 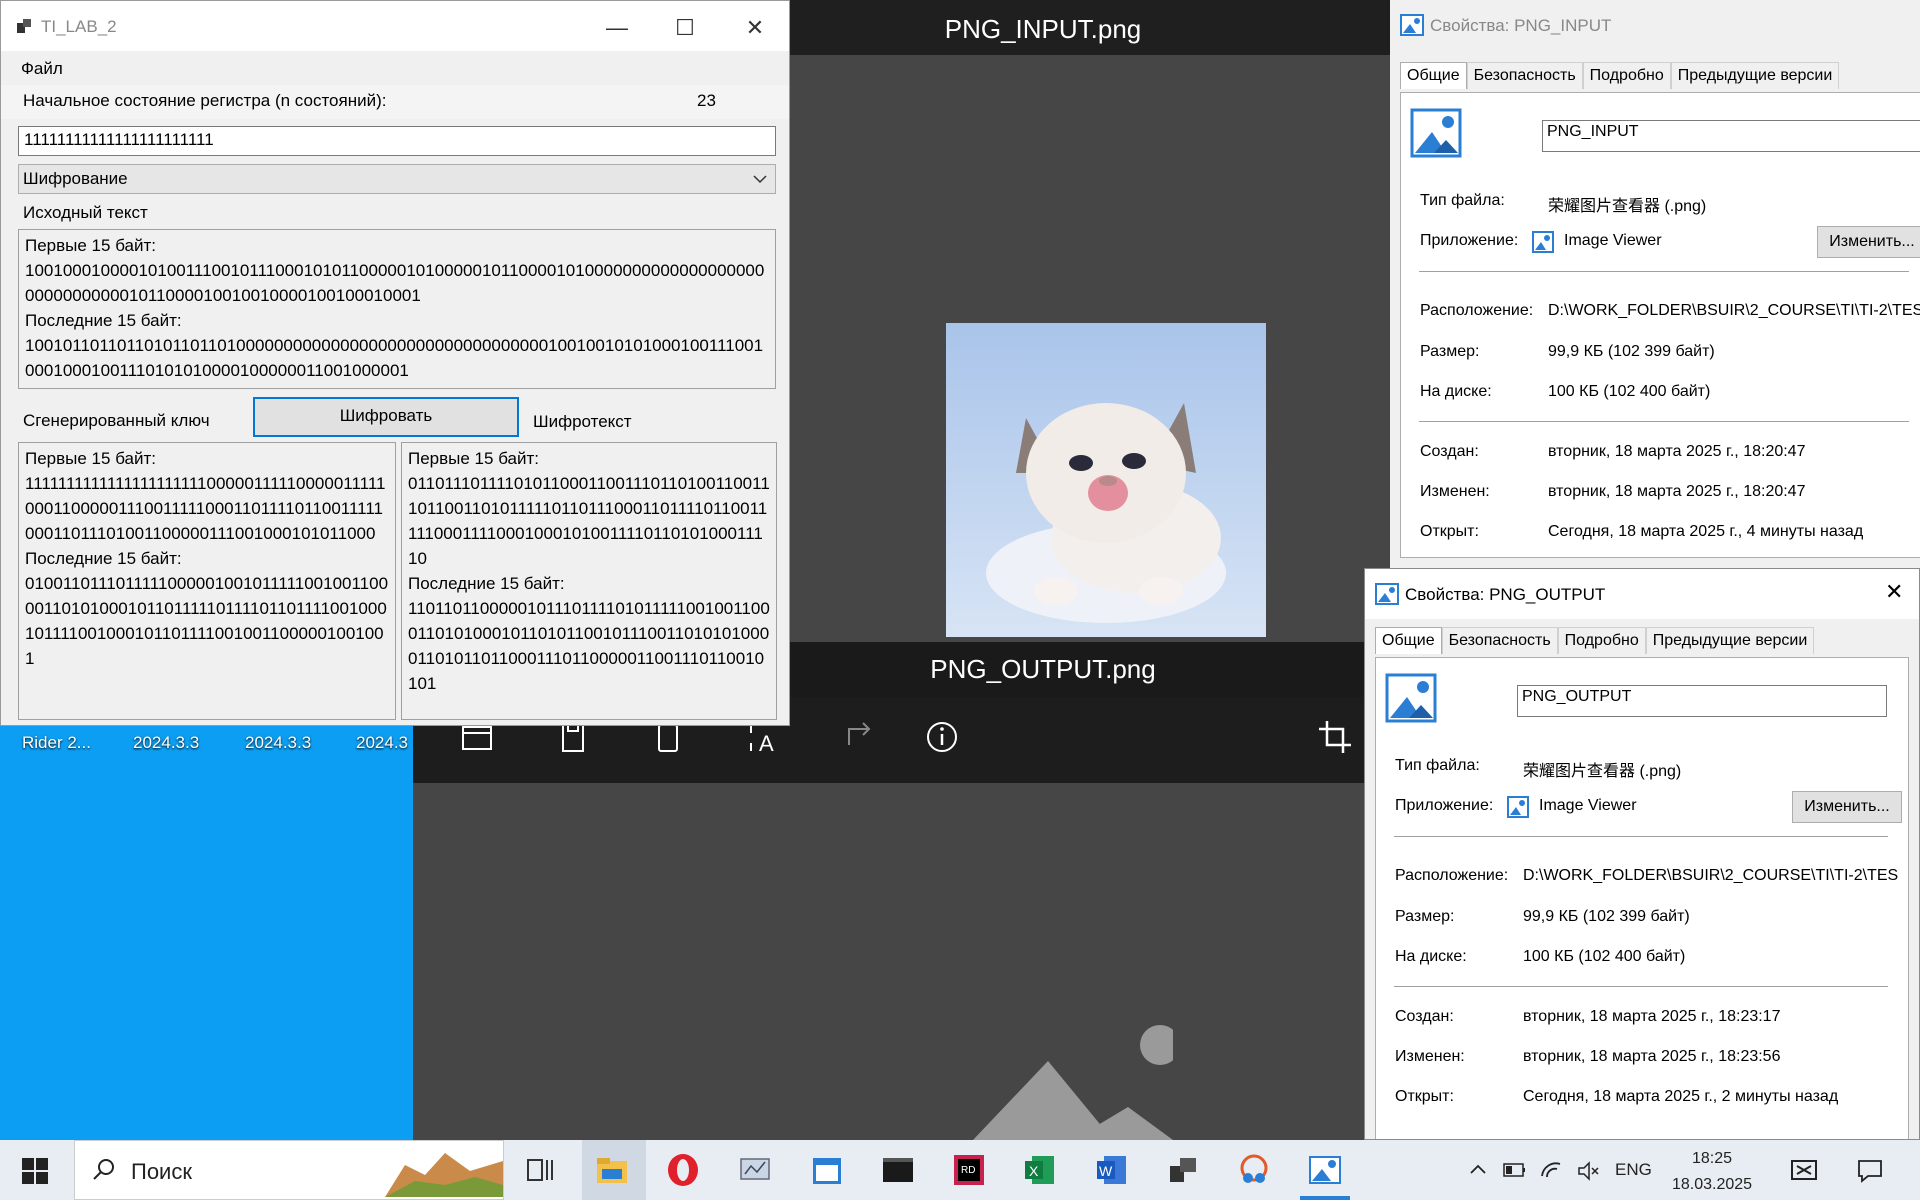 I want to click on share-icon, so click(x=859, y=737).